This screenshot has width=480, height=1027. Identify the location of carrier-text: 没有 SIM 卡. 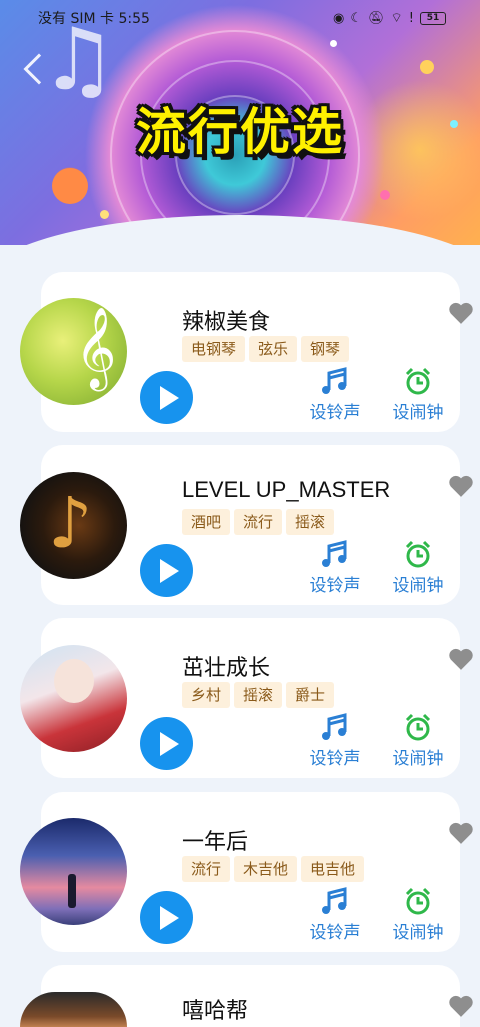
(76, 19).